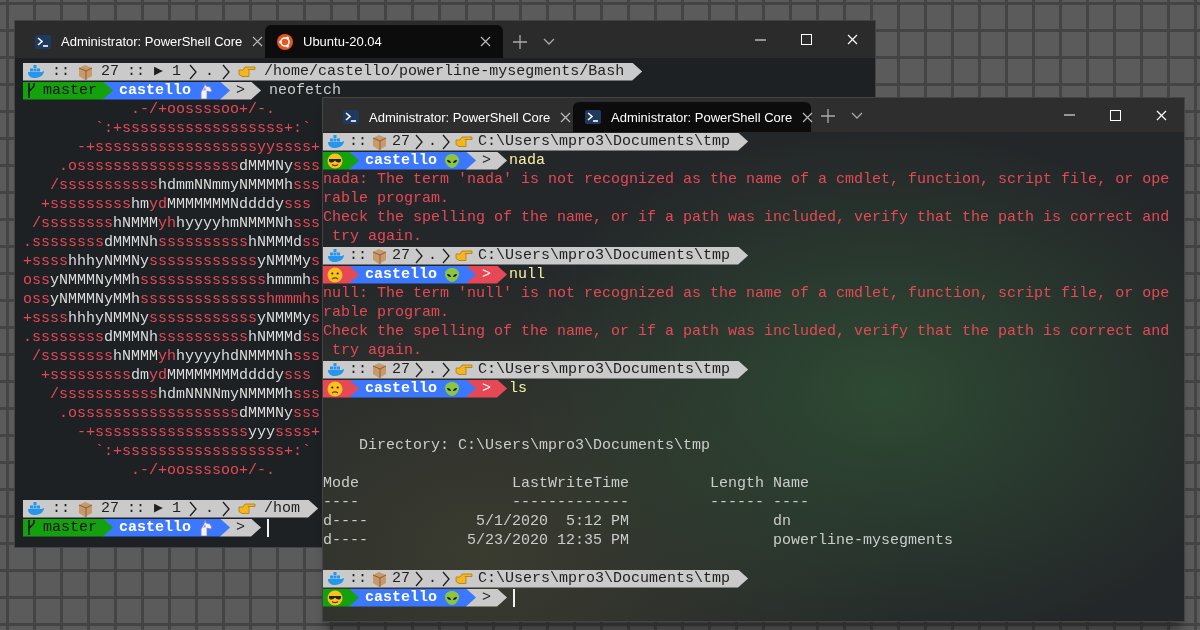 Image resolution: width=1200 pixels, height=630 pixels. What do you see at coordinates (176, 356) in the screenshot?
I see `ascii-art-line: /sssssssshNMMMyhhyyyyhdNMMMNhsss` at bounding box center [176, 356].